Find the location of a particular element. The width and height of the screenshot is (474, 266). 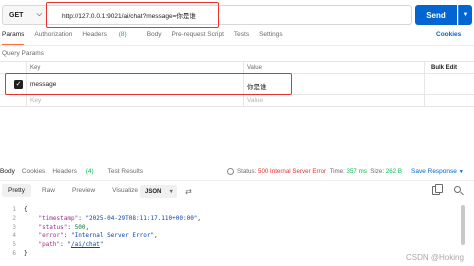

save-response-button: Save Response ▼ is located at coordinates (437, 171).